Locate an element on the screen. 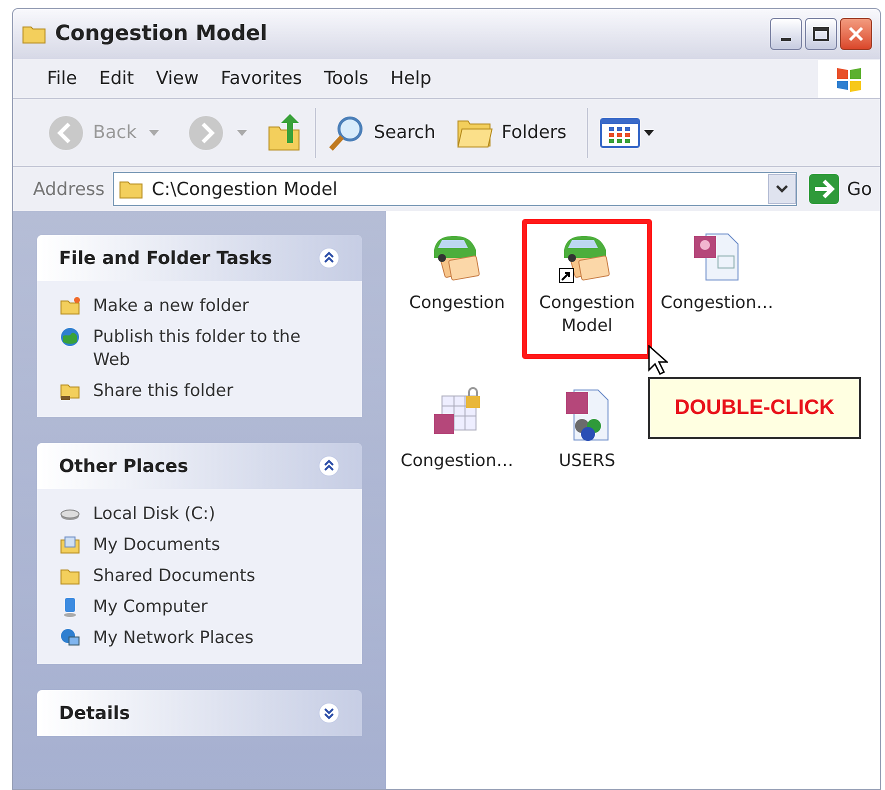 The width and height of the screenshot is (885, 790). explorer-entry: Congestion Model is located at coordinates (587, 289).